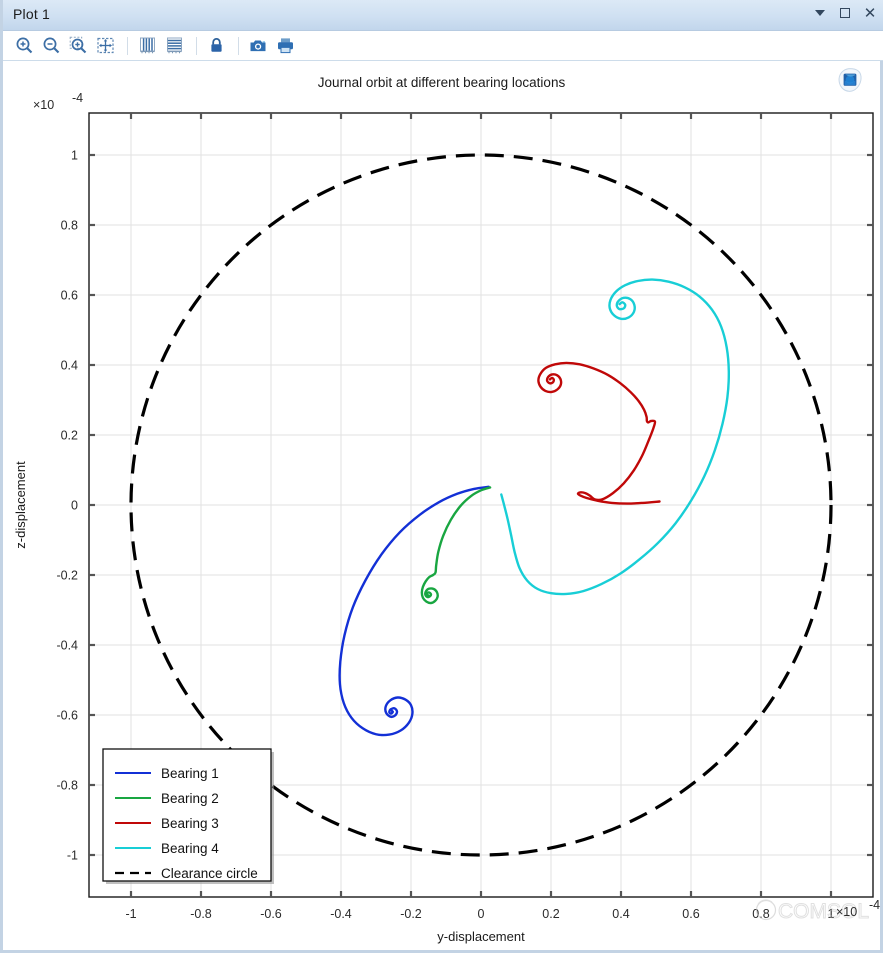 The height and width of the screenshot is (953, 883). I want to click on zoom-in-icon, so click(24, 46).